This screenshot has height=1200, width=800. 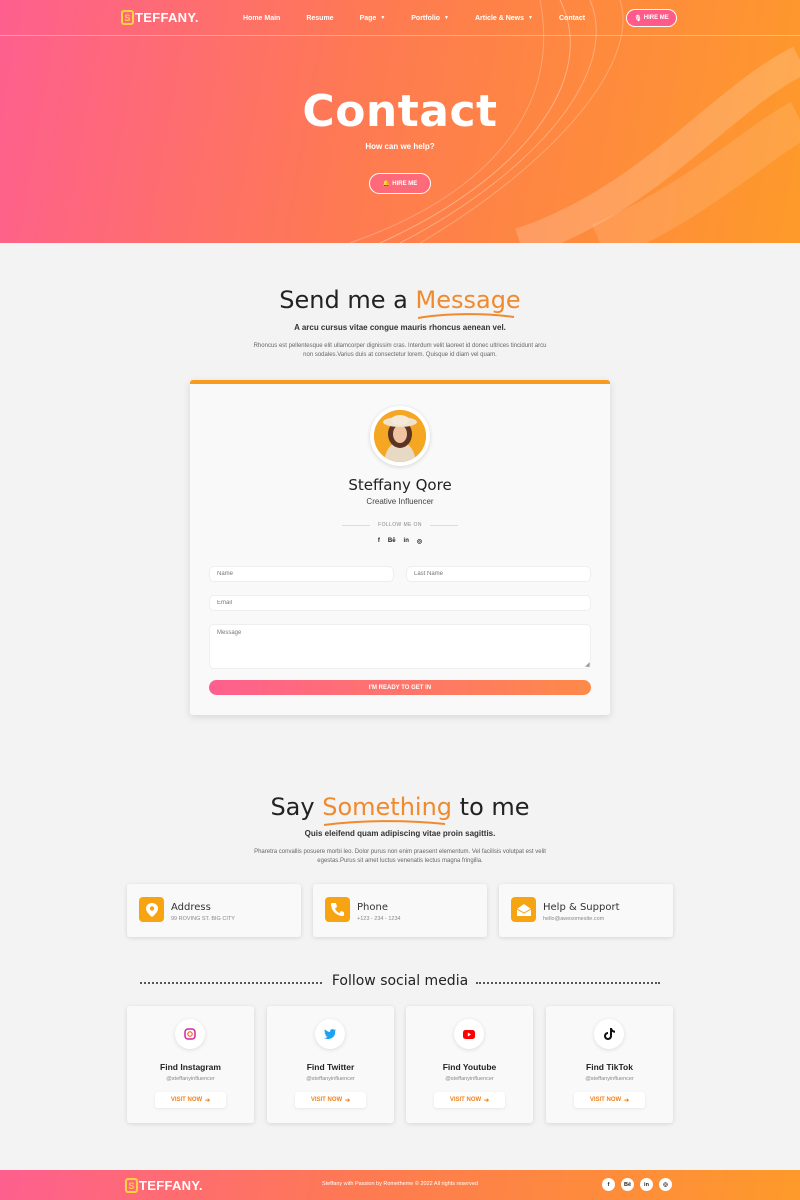 What do you see at coordinates (387, 809) in the screenshot?
I see `title-highlight: Something` at bounding box center [387, 809].